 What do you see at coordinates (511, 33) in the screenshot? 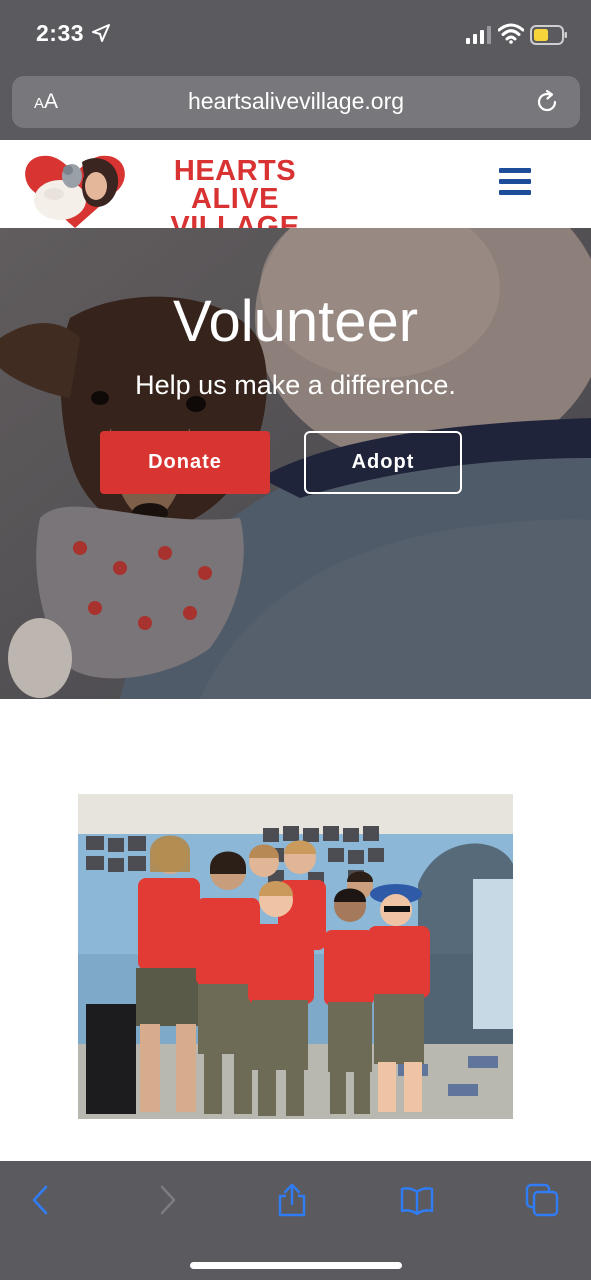
I see `wifi-icon` at bounding box center [511, 33].